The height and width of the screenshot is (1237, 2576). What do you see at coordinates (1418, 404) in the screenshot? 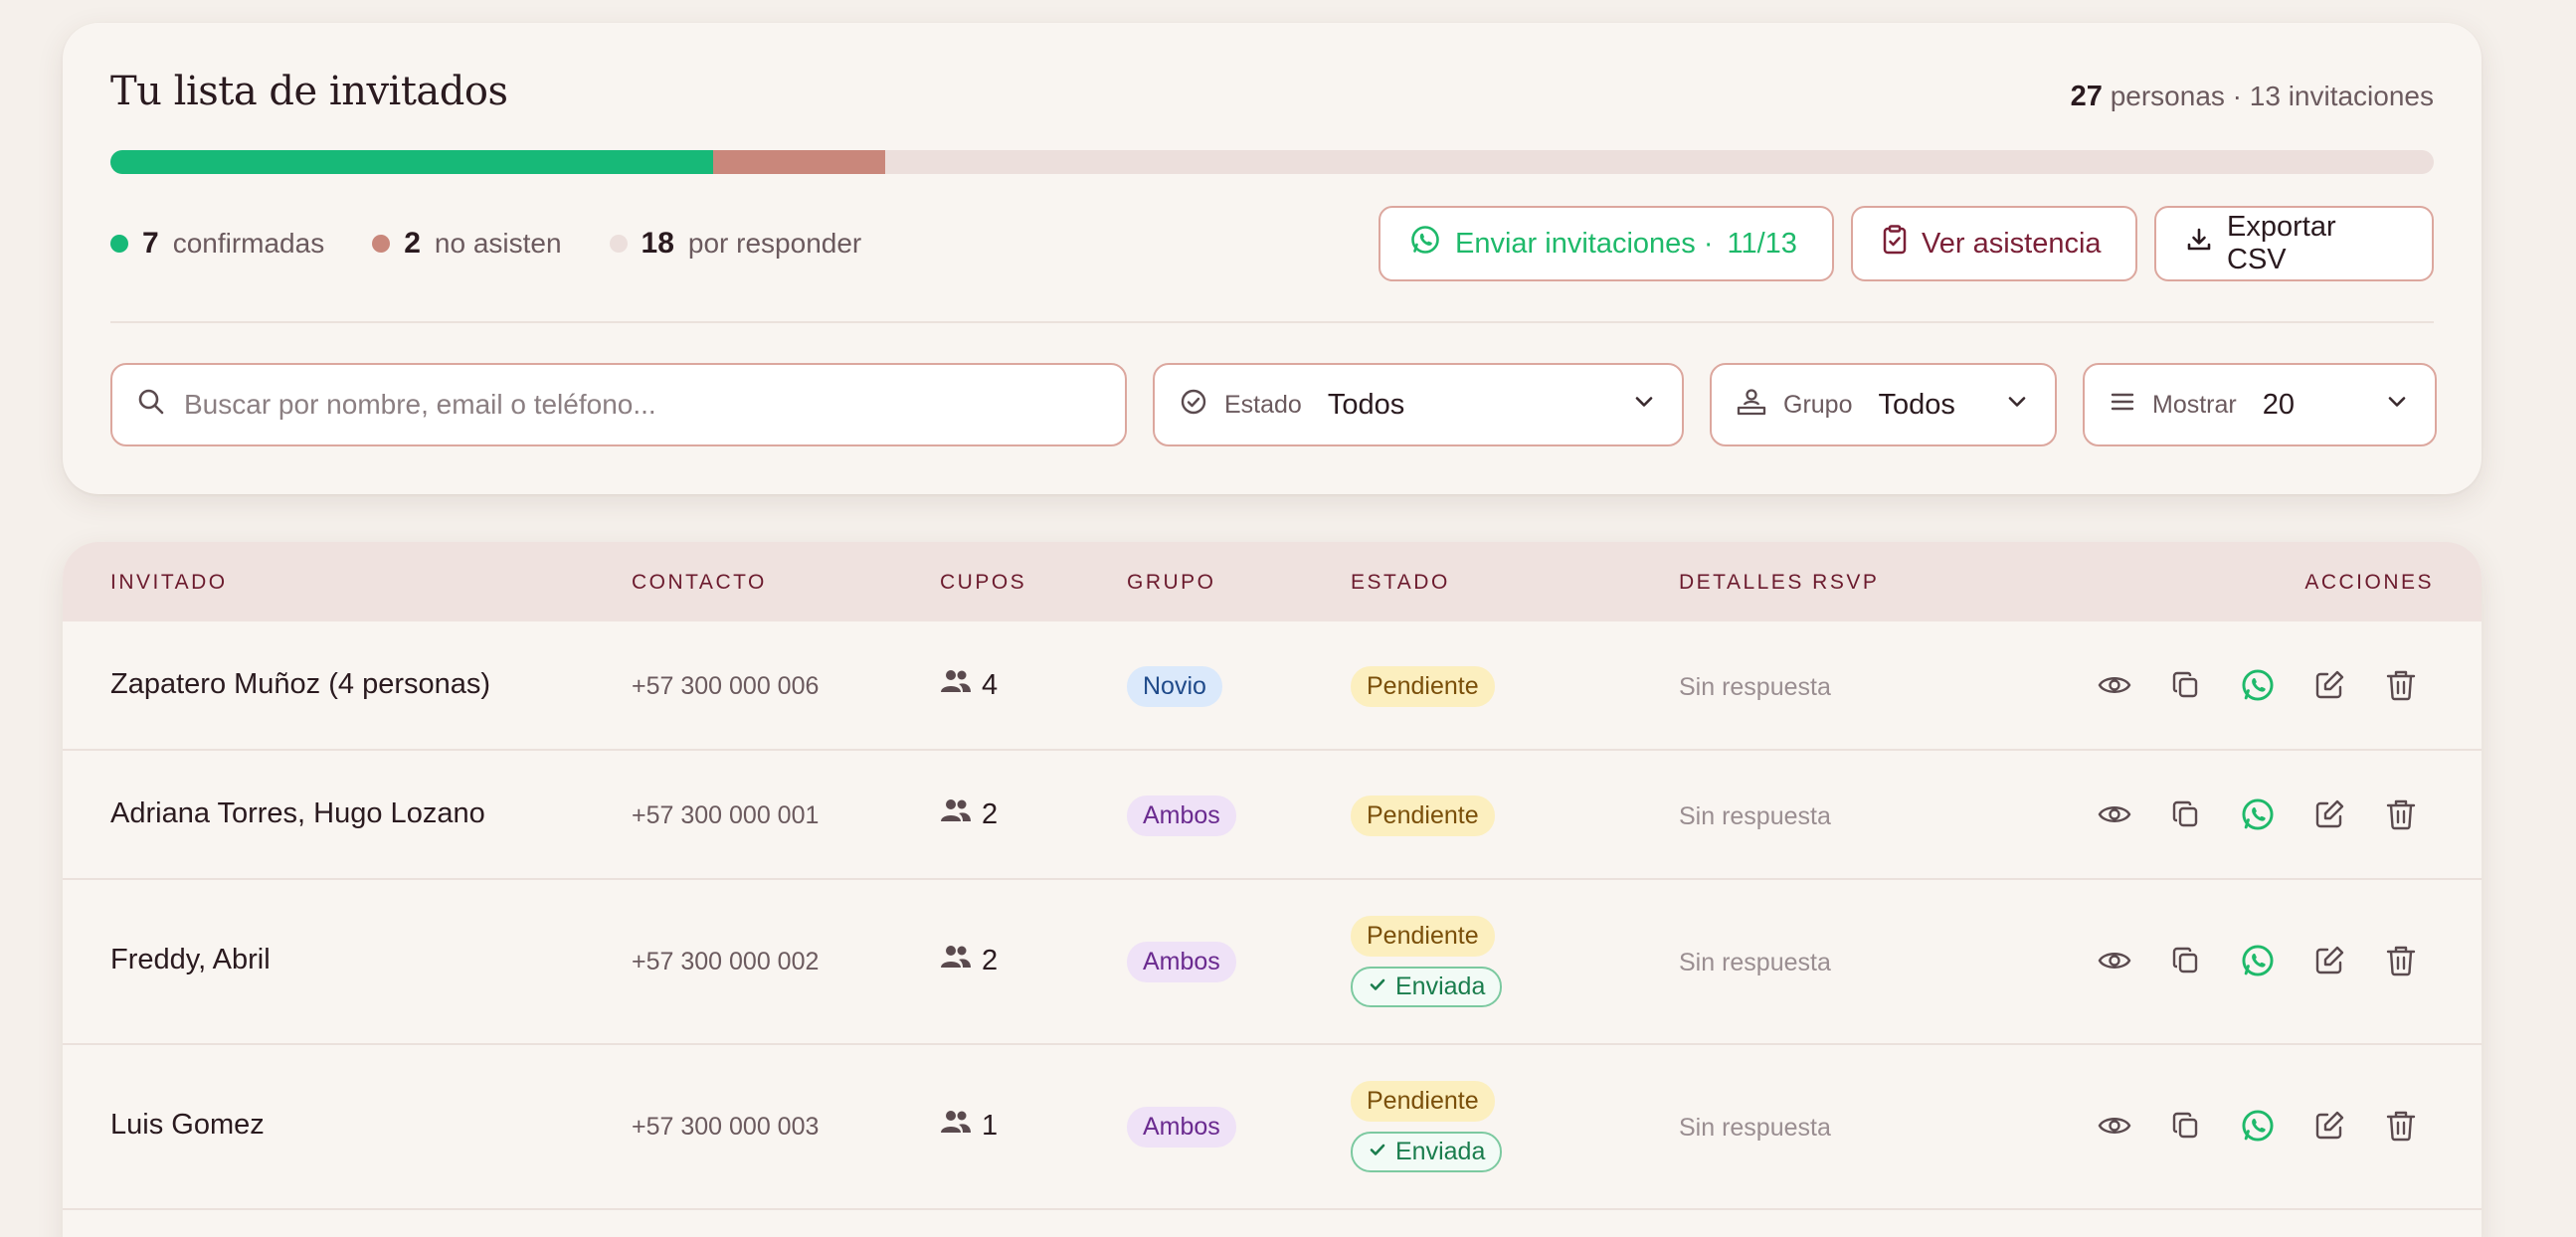
I see `status-filter-select: Estado Todos` at bounding box center [1418, 404].